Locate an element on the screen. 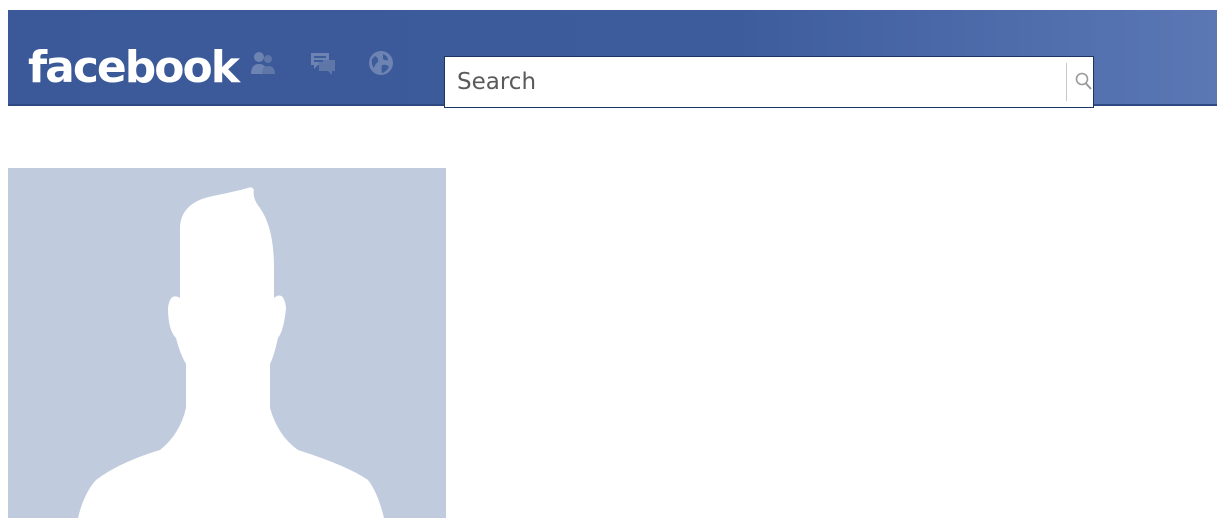  notifications-globe-icon is located at coordinates (381, 63).